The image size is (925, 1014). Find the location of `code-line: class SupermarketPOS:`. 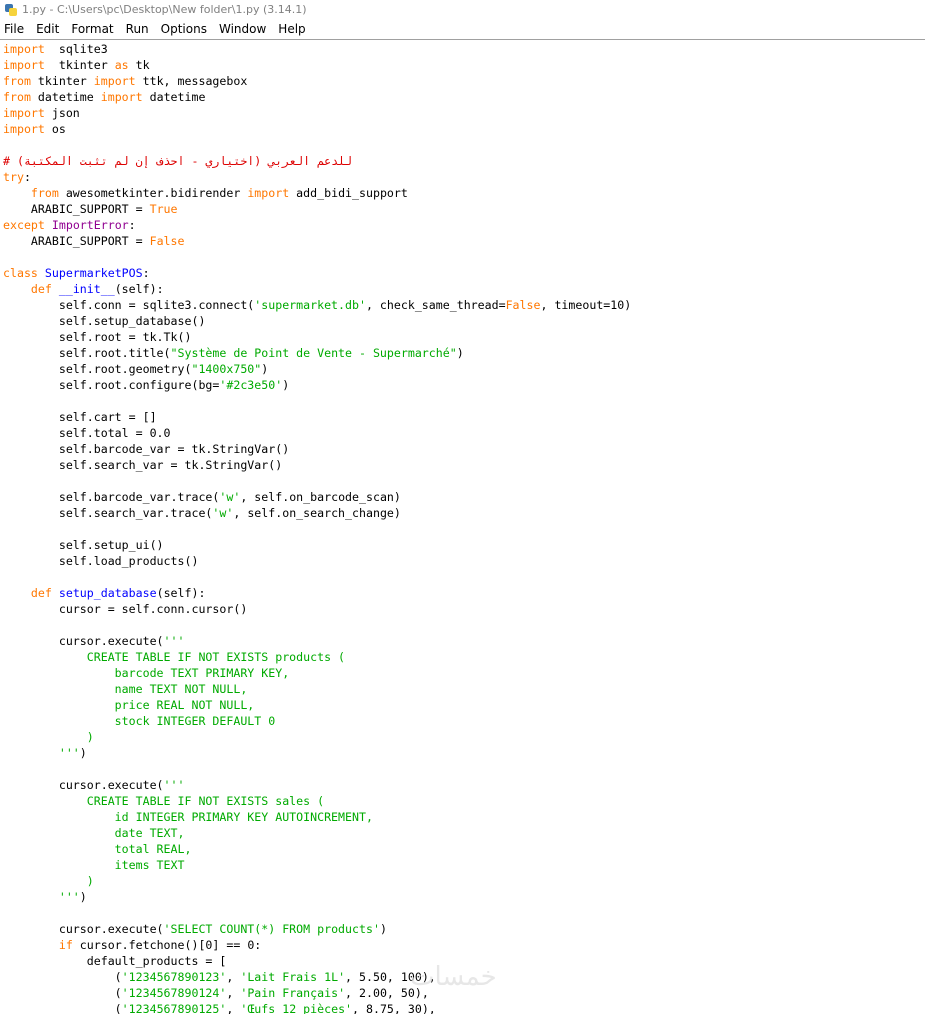

code-line: class SupermarketPOS: is located at coordinates (464, 273).